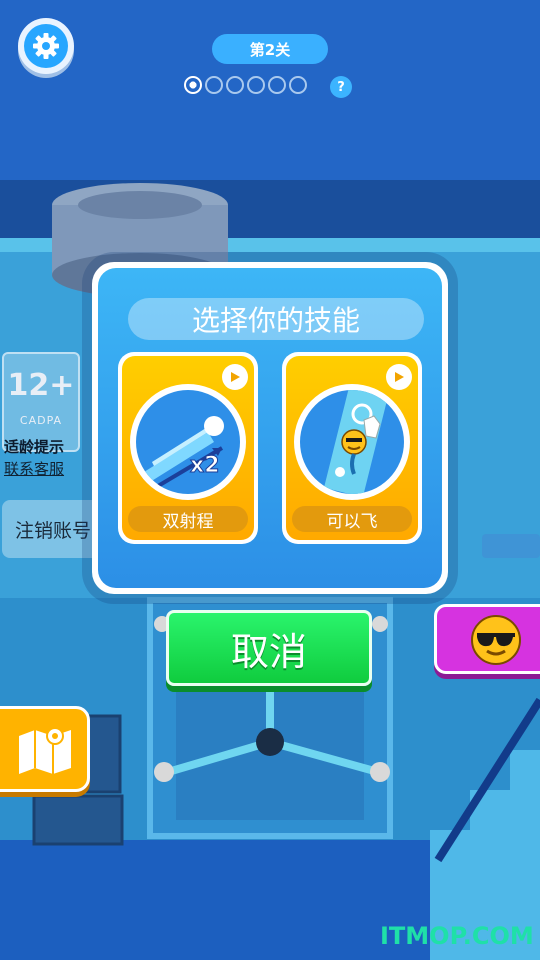 This screenshot has height=960, width=540. I want to click on help-button: ?, so click(341, 87).